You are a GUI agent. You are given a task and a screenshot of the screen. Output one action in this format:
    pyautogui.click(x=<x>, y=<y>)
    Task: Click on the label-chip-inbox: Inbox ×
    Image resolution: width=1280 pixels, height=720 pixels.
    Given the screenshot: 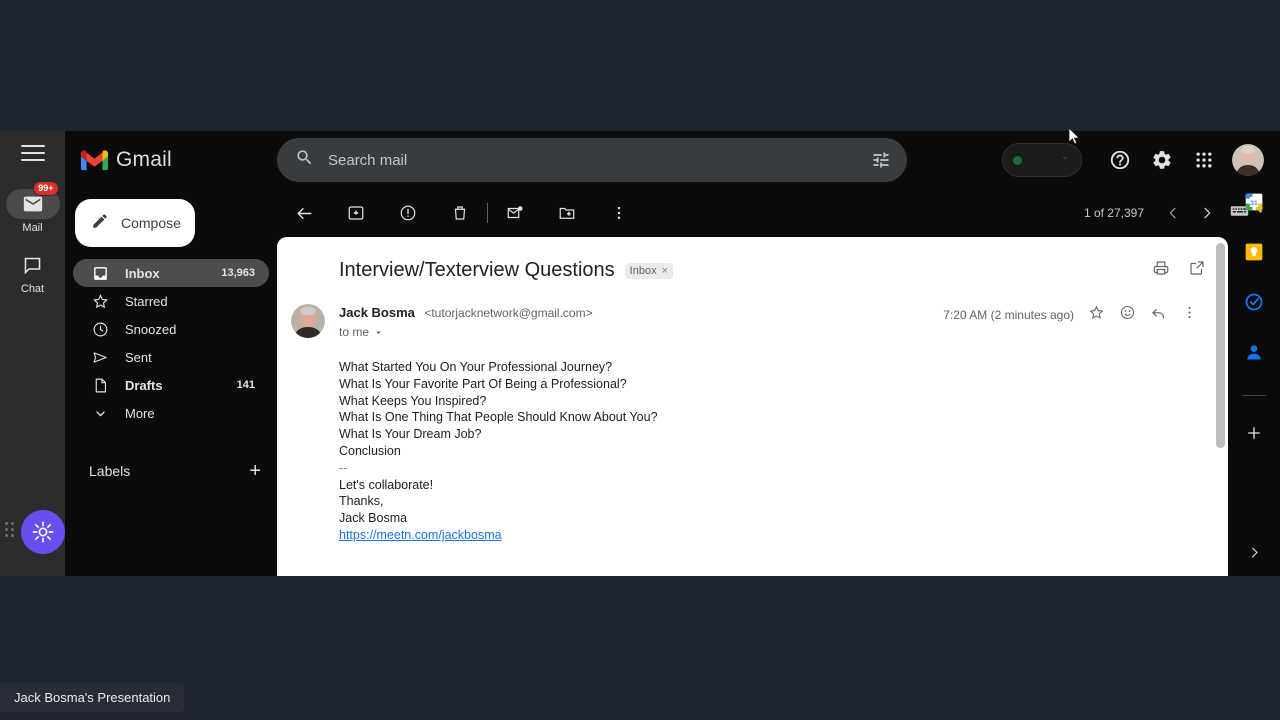 What is the action you would take?
    pyautogui.click(x=649, y=270)
    